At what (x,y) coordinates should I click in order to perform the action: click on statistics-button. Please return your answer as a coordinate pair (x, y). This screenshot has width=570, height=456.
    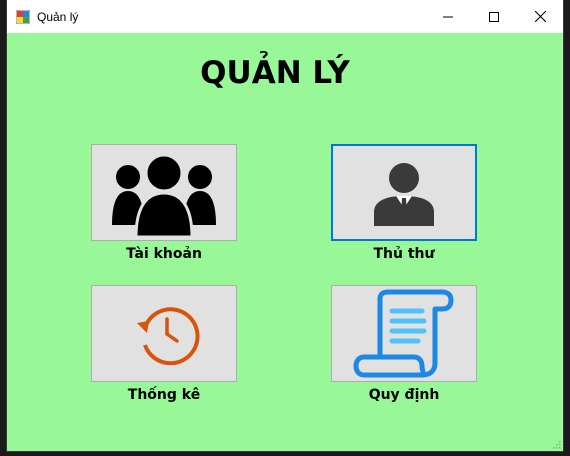
    Looking at the image, I should click on (164, 333).